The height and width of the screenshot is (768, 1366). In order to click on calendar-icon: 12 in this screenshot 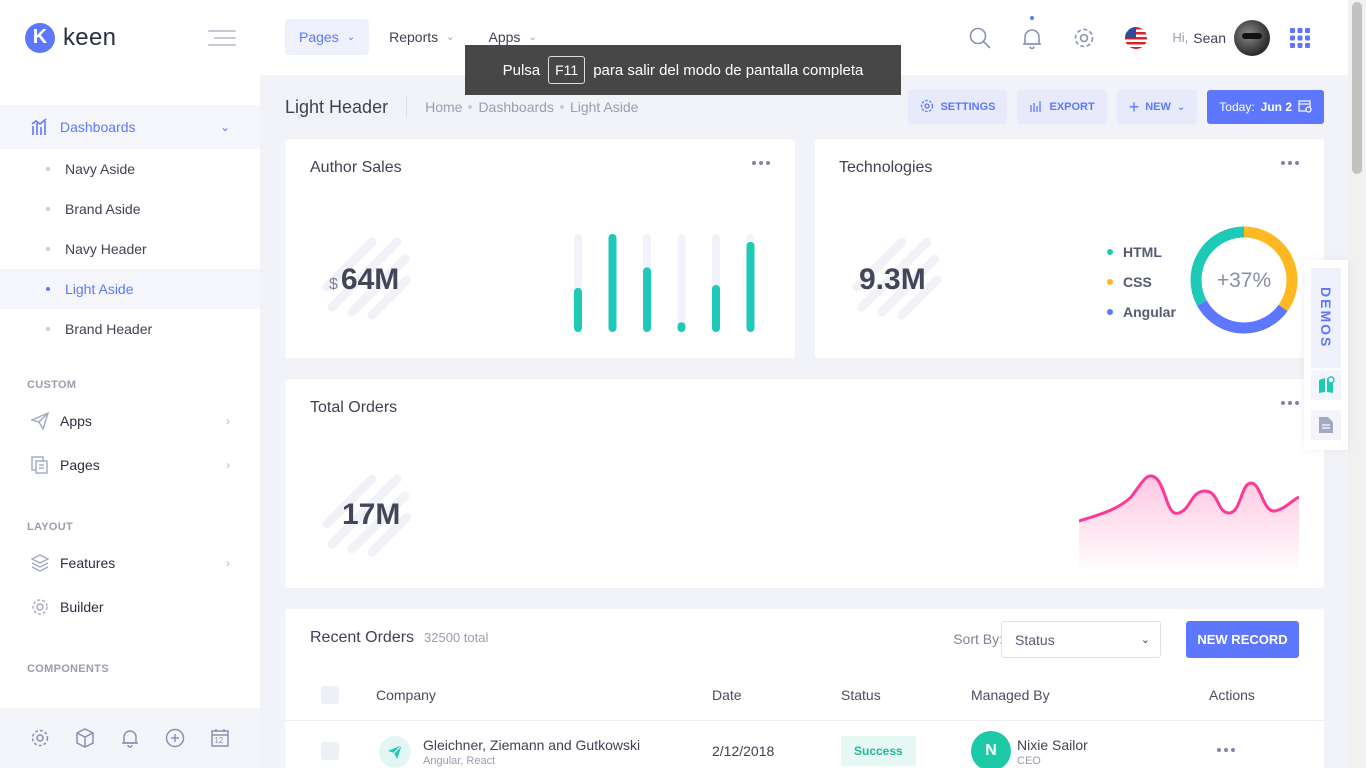, I will do `click(220, 738)`.